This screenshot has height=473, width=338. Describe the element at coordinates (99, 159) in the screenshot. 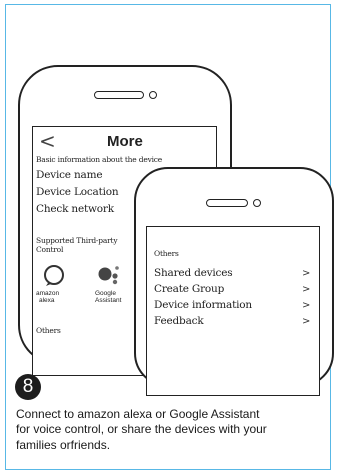

I see `basic-info-heading: Basic information about the device` at that location.